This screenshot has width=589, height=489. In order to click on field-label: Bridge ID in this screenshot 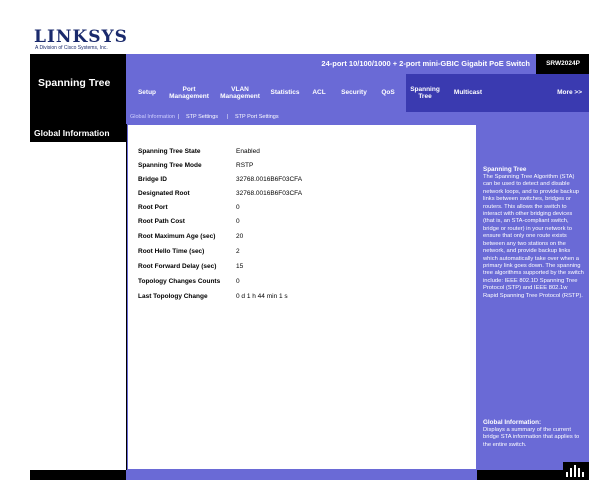, I will do `click(152, 179)`.